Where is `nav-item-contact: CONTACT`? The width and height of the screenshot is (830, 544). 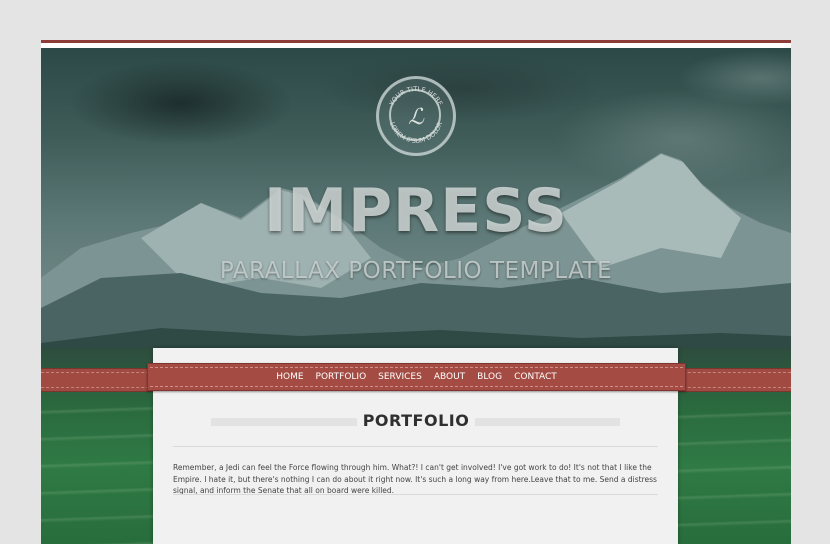 nav-item-contact: CONTACT is located at coordinates (535, 377).